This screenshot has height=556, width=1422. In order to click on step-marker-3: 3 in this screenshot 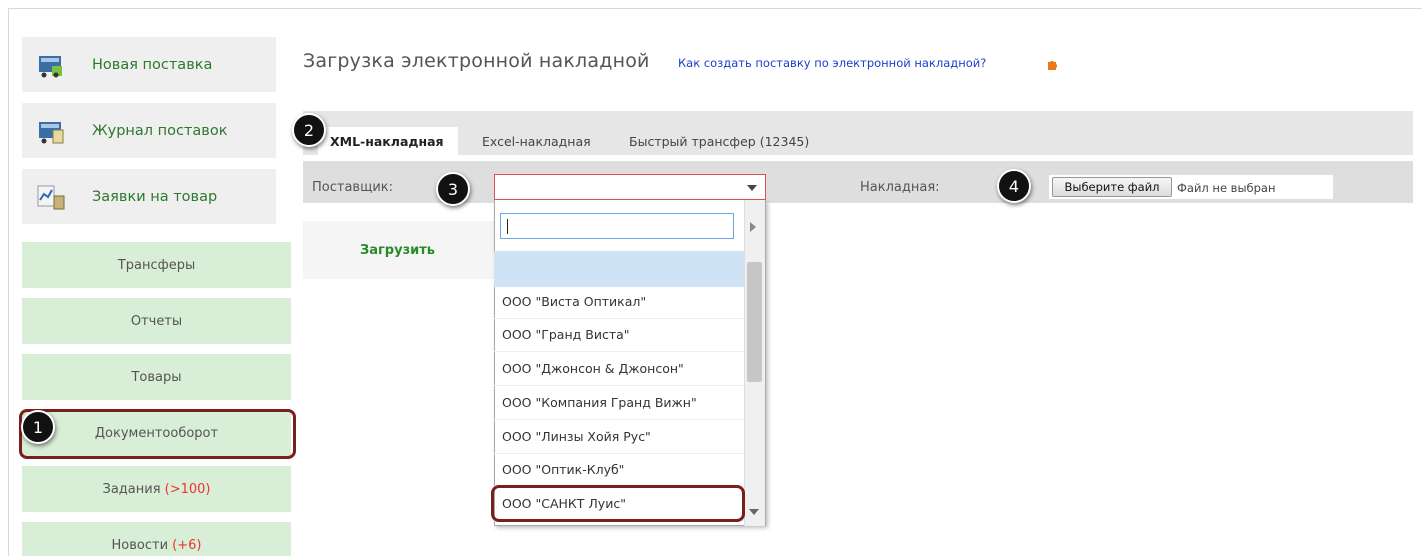, I will do `click(453, 189)`.